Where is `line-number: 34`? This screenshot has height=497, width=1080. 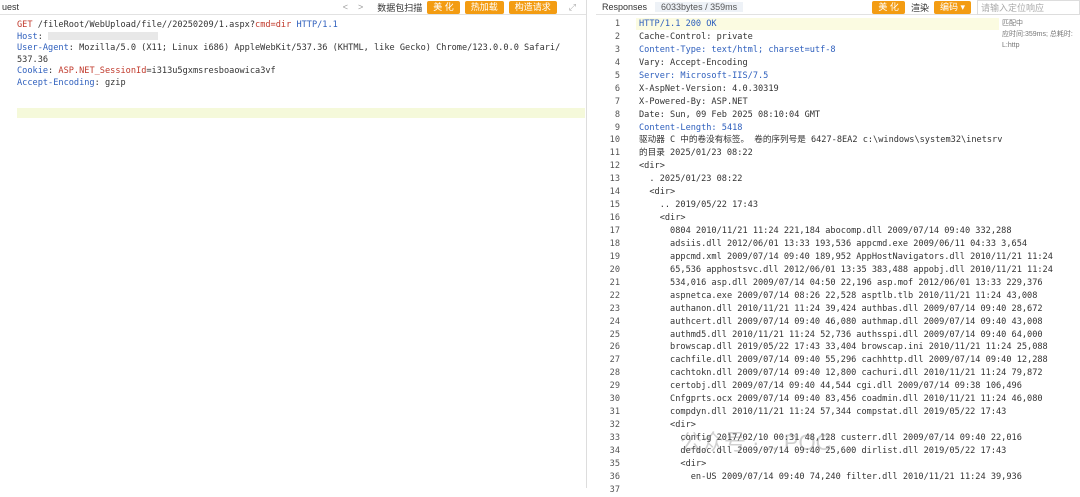 line-number: 34 is located at coordinates (614, 450).